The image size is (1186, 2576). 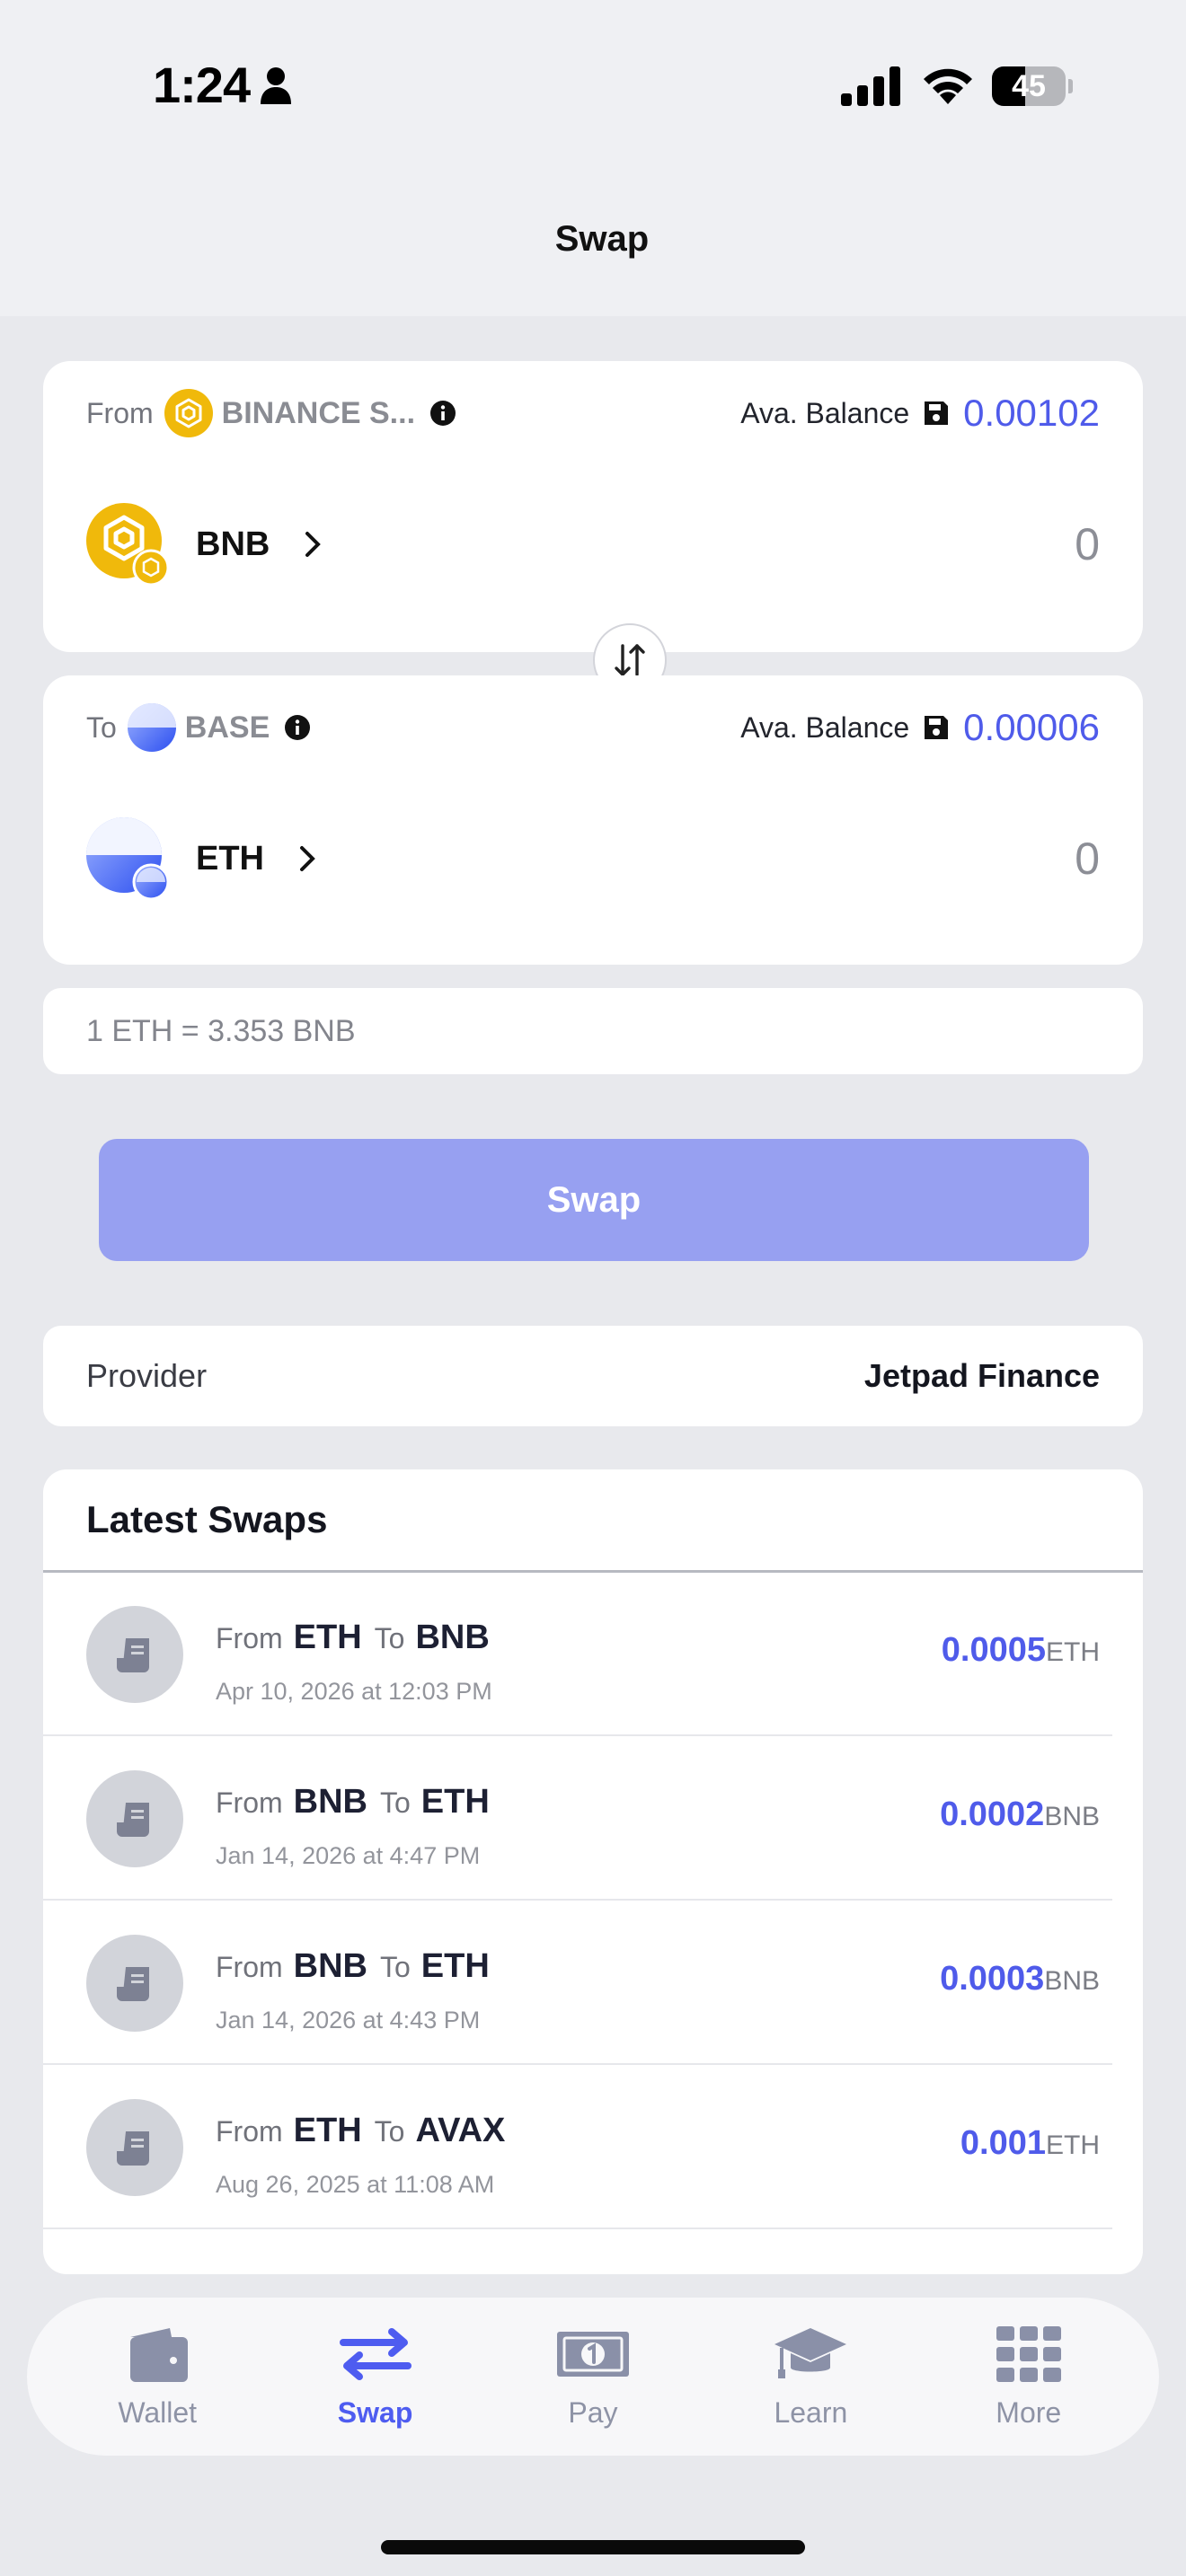 What do you see at coordinates (630, 660) in the screenshot?
I see `swap-vertical-icon` at bounding box center [630, 660].